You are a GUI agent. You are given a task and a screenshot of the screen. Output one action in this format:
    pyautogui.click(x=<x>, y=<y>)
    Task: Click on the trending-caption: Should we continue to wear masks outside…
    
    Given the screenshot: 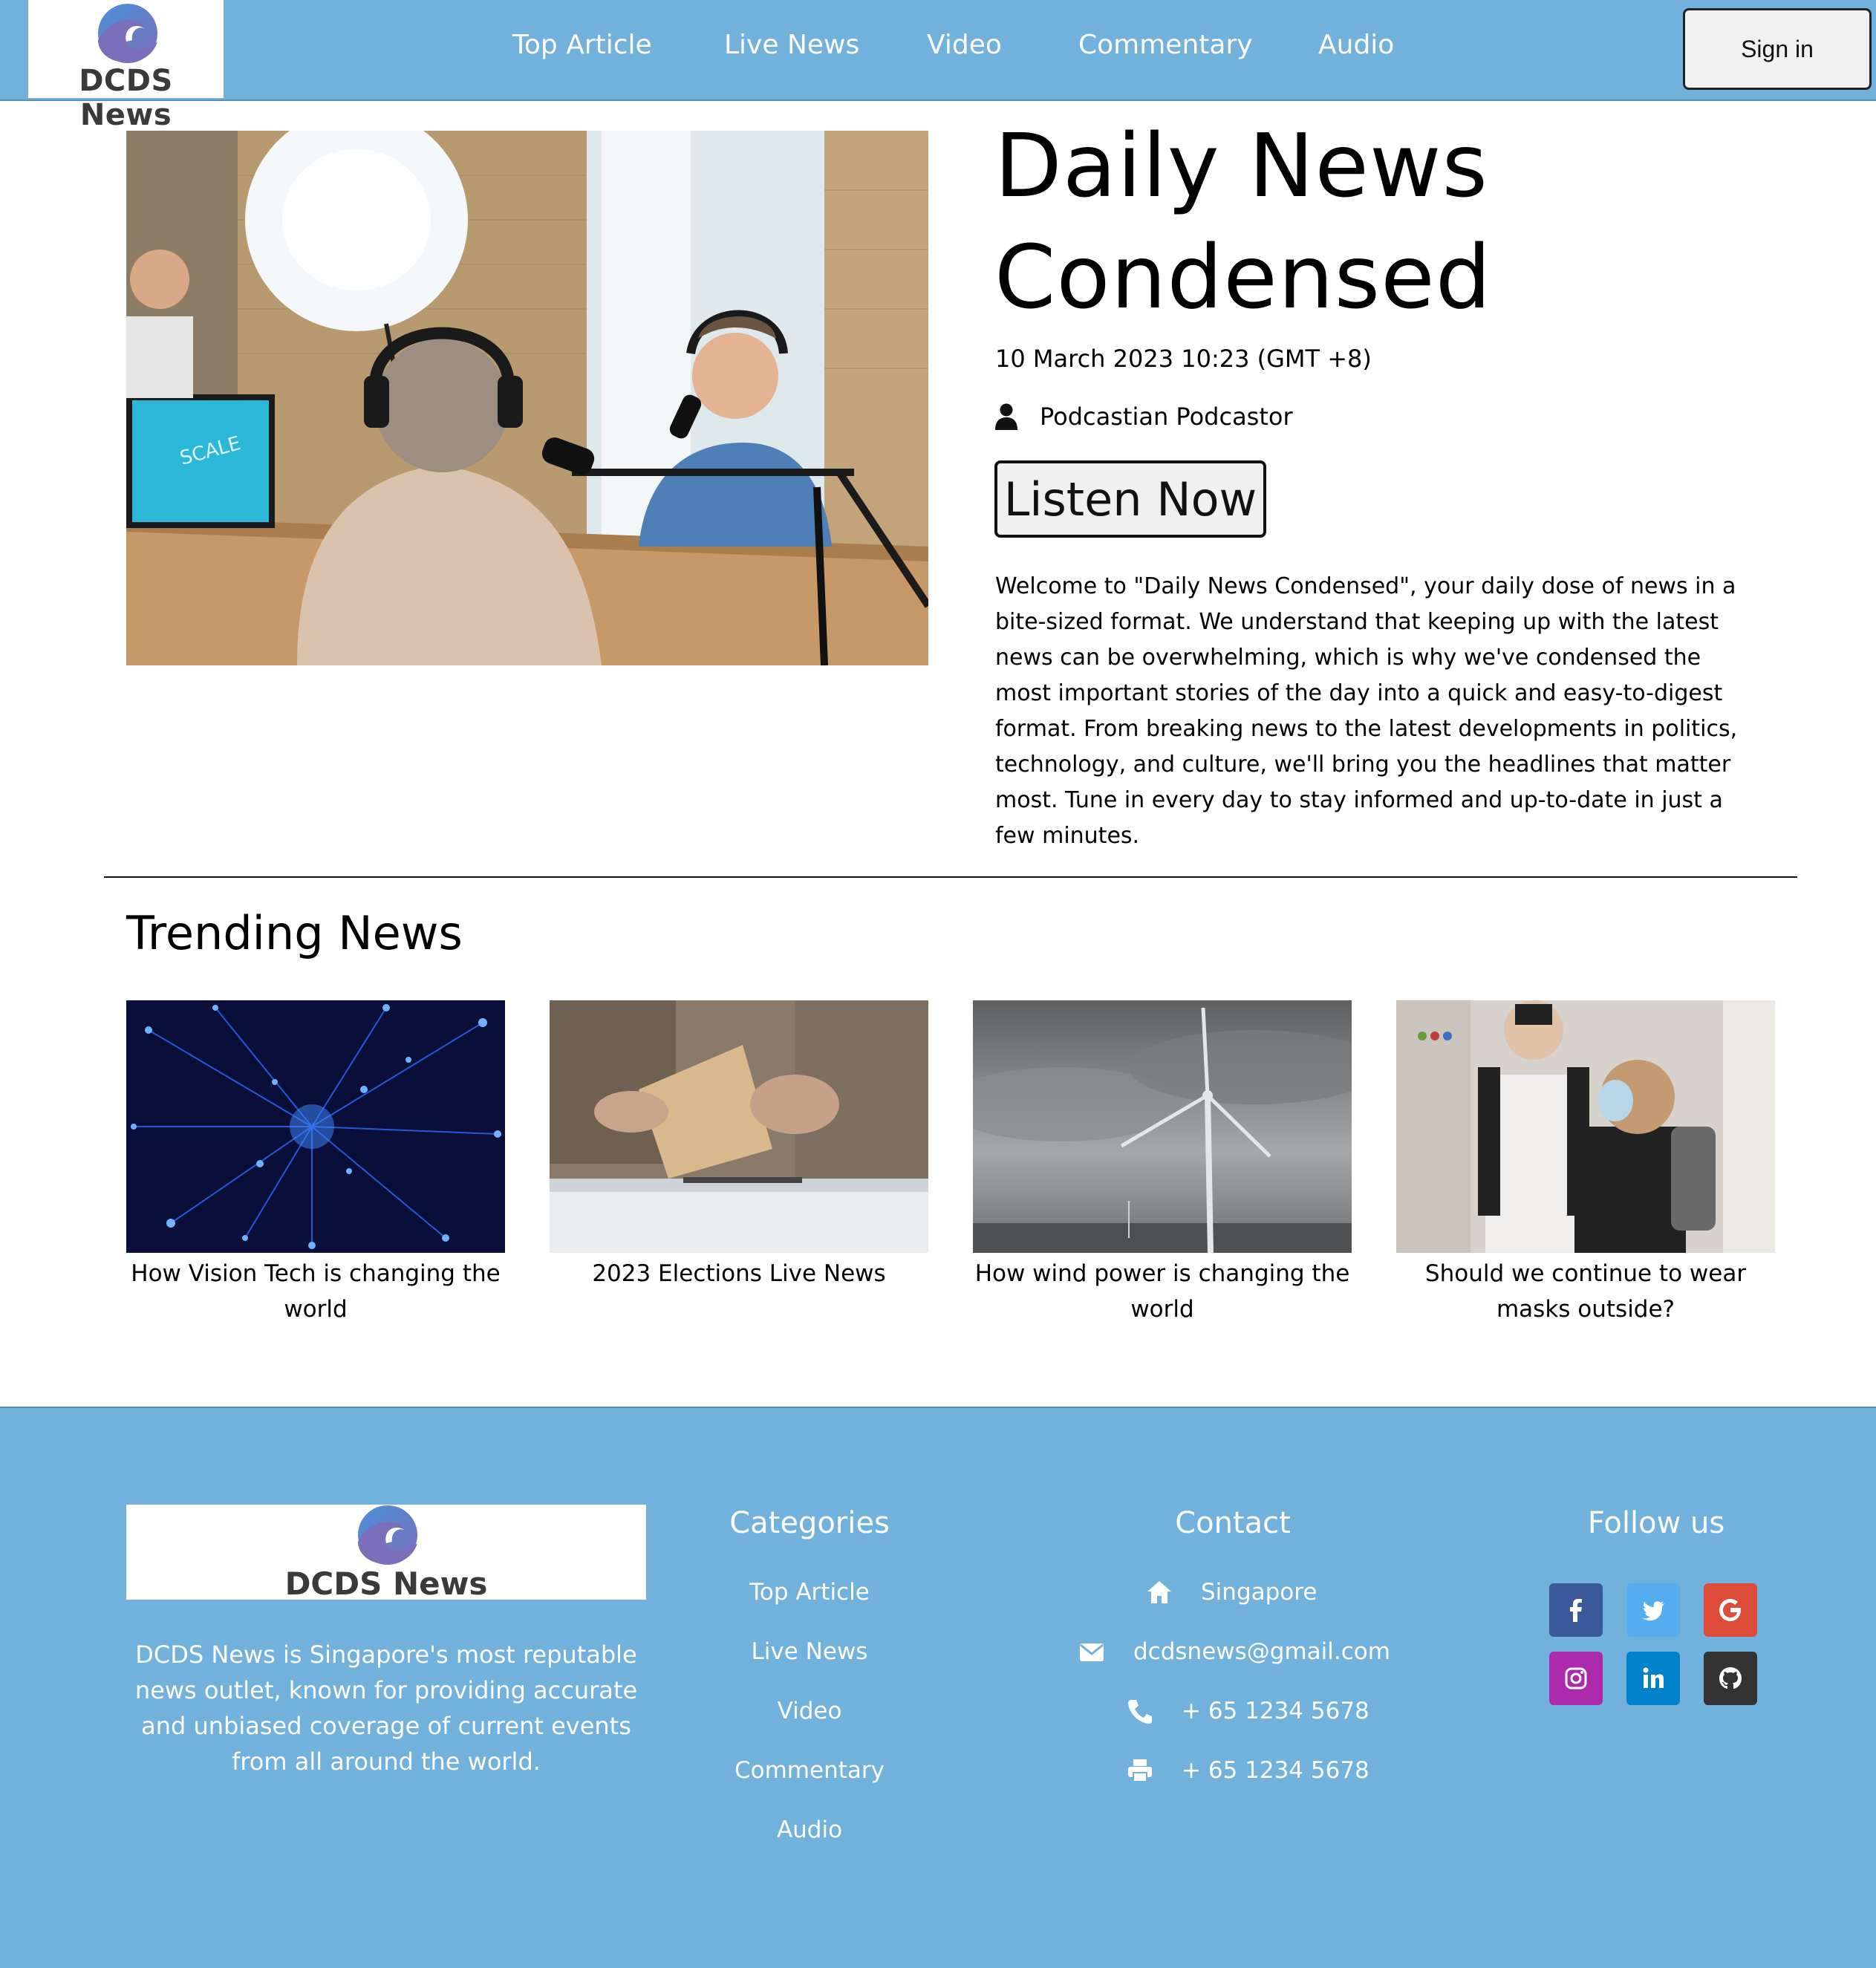 What is the action you would take?
    pyautogui.click(x=1585, y=1291)
    